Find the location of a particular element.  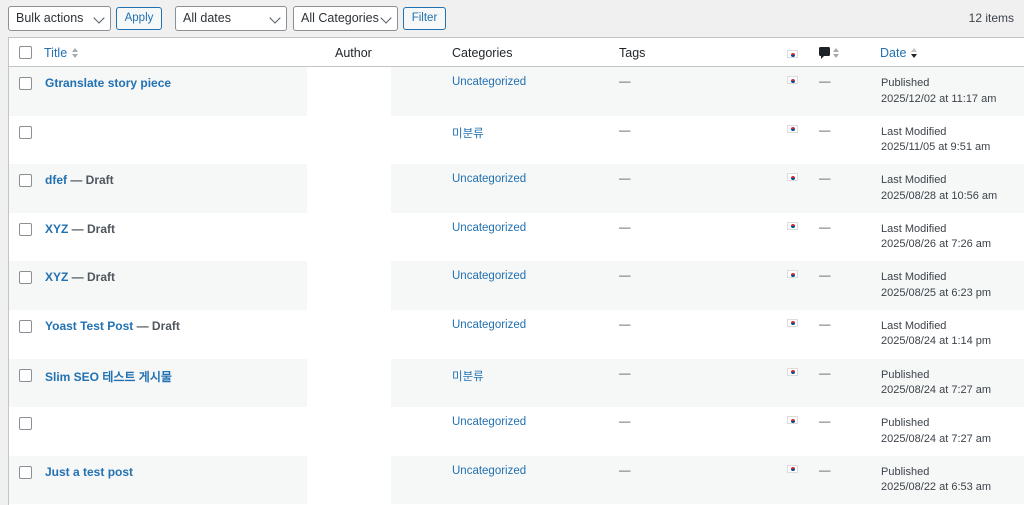

post-date-cell: Last Modified 2025/08/25 at 6:23 pm is located at coordinates (936, 285).